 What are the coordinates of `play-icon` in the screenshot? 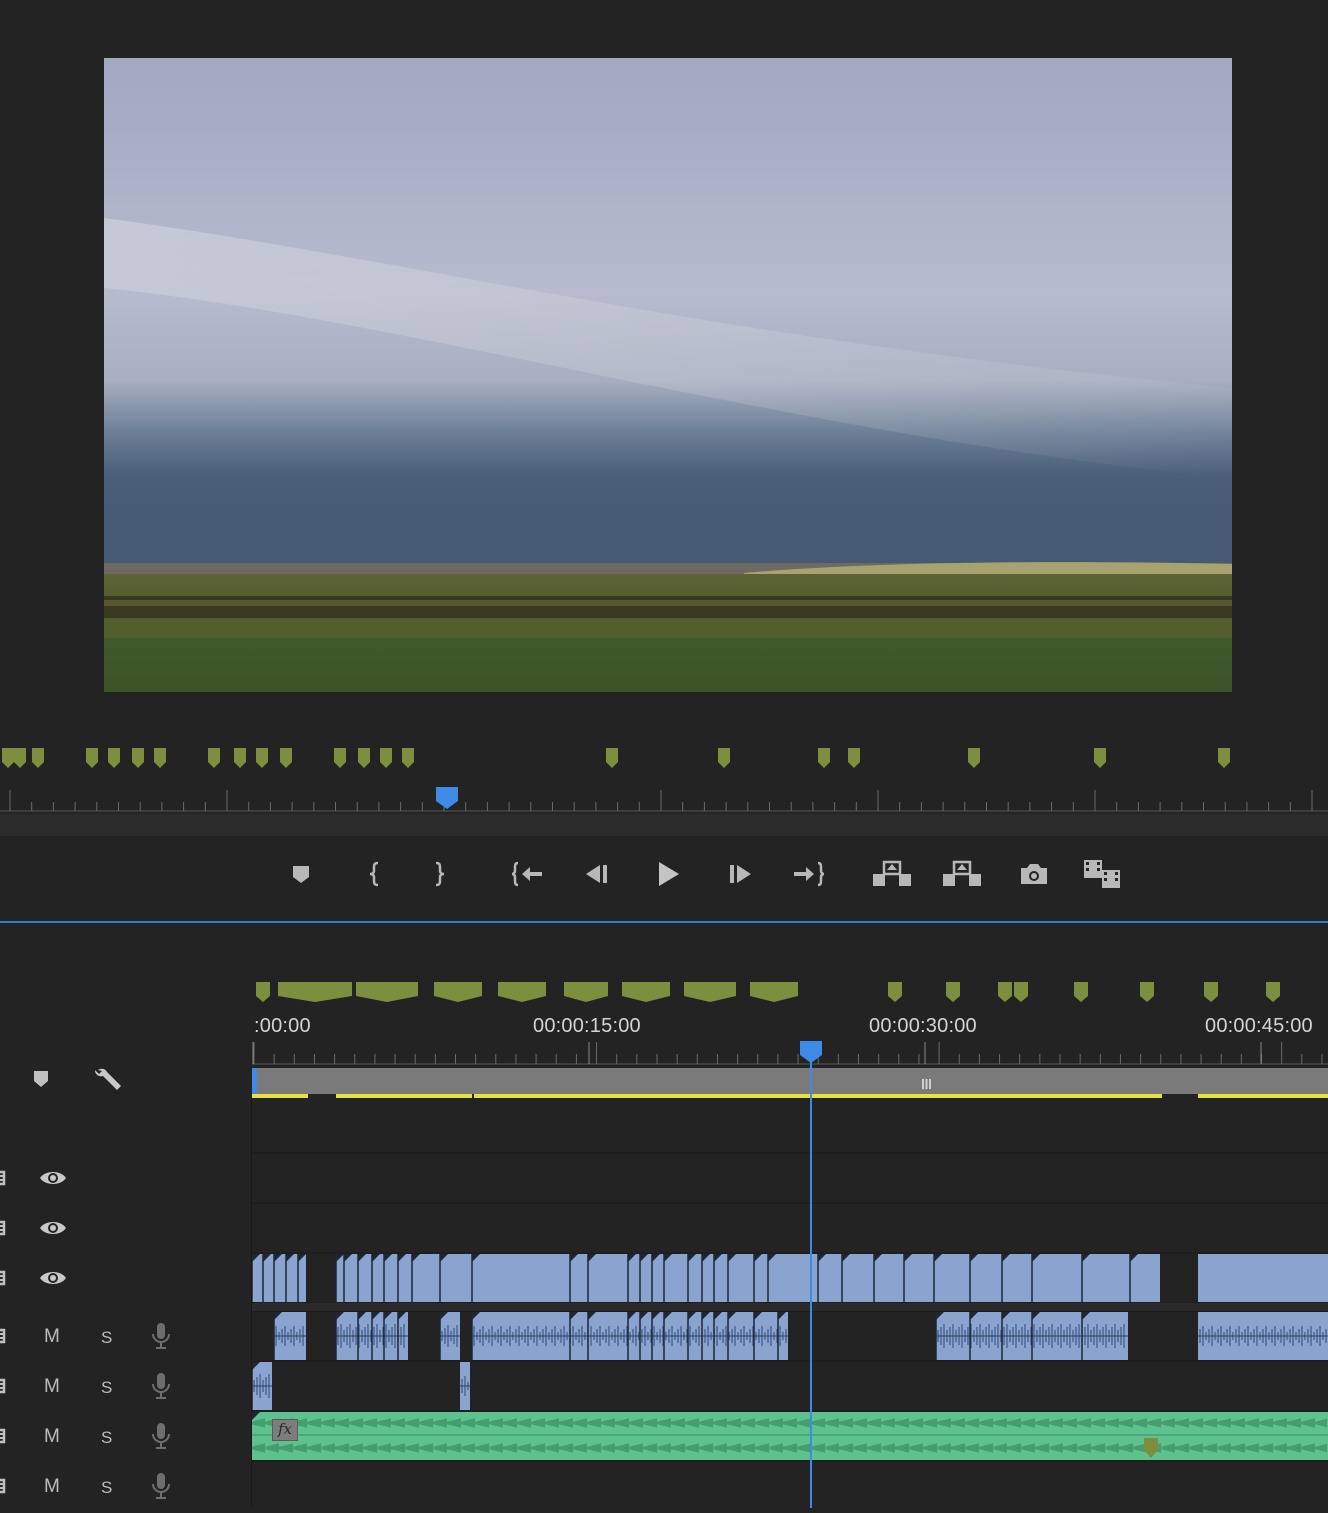 It's located at (669, 874).